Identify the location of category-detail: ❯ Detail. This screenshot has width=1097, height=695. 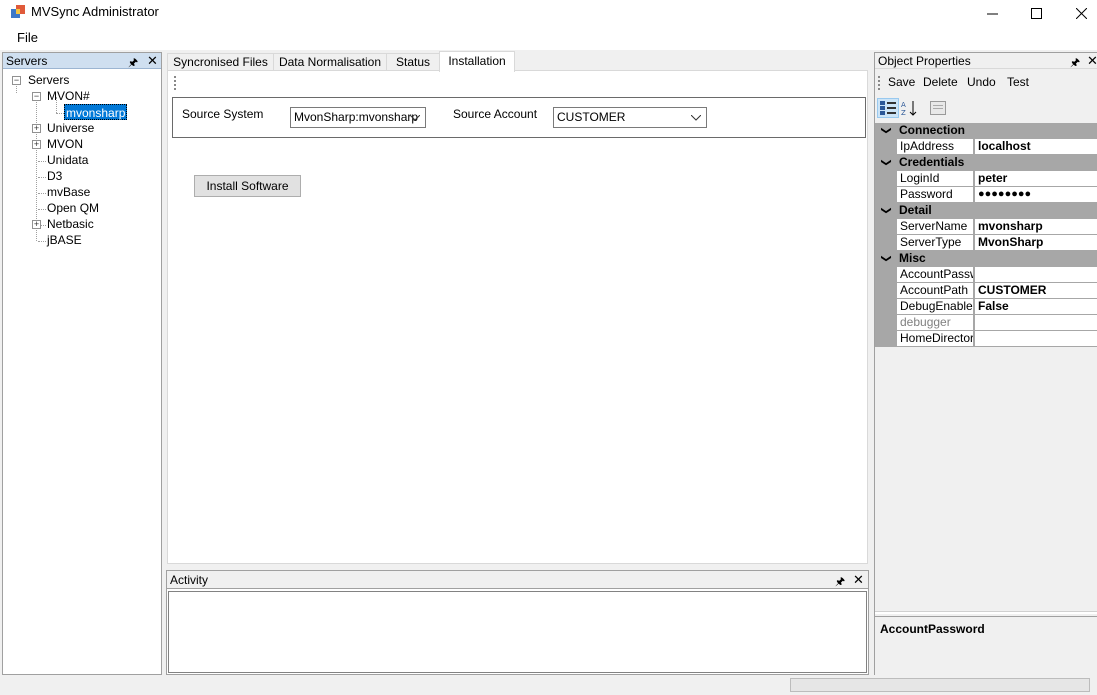
(986, 211).